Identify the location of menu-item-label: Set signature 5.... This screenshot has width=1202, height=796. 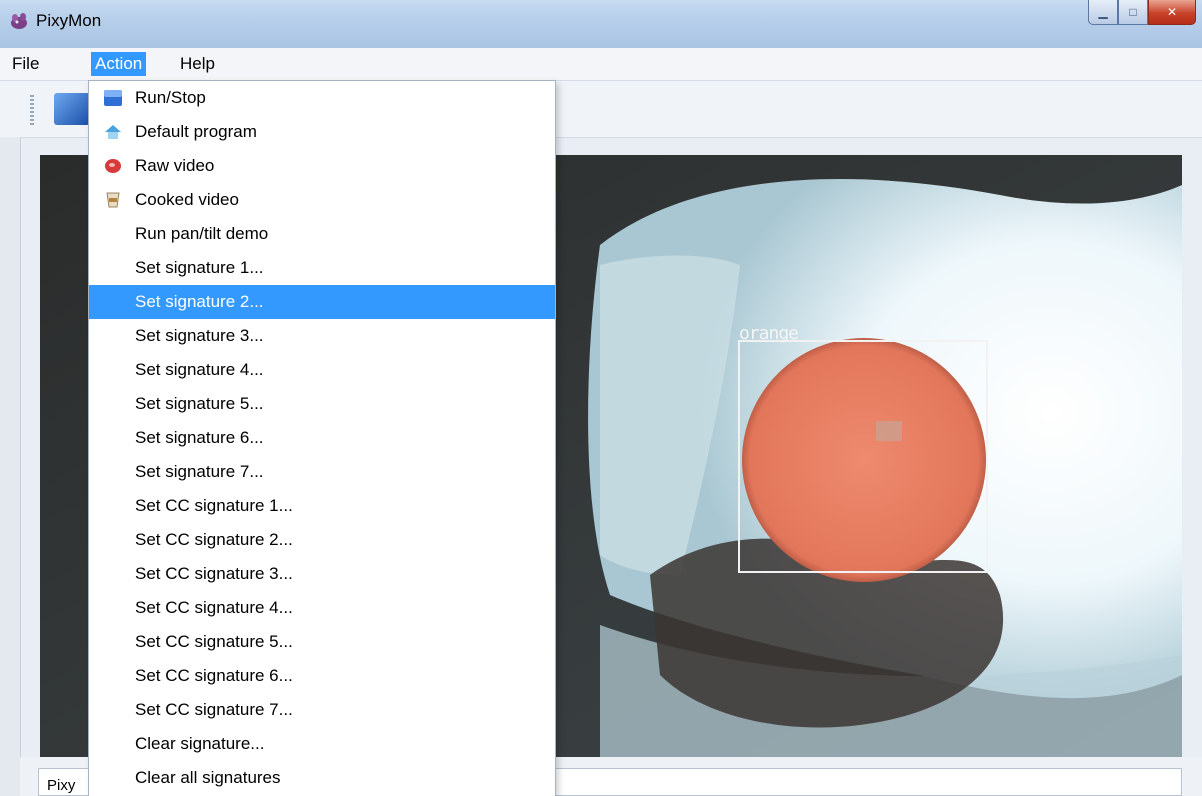
(199, 403).